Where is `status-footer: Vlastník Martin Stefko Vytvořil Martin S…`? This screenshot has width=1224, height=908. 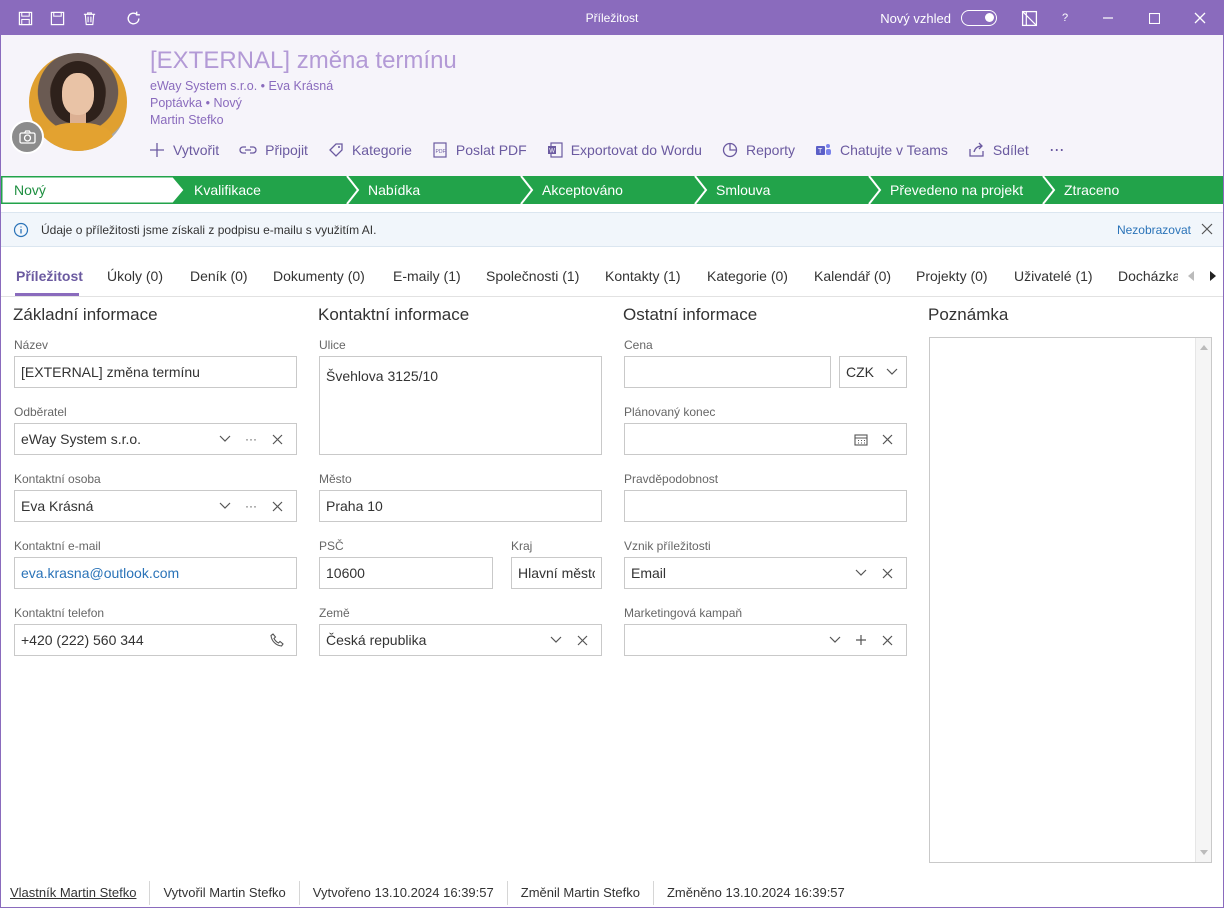 status-footer: Vlastník Martin Stefko Vytvořil Martin S… is located at coordinates (612, 892).